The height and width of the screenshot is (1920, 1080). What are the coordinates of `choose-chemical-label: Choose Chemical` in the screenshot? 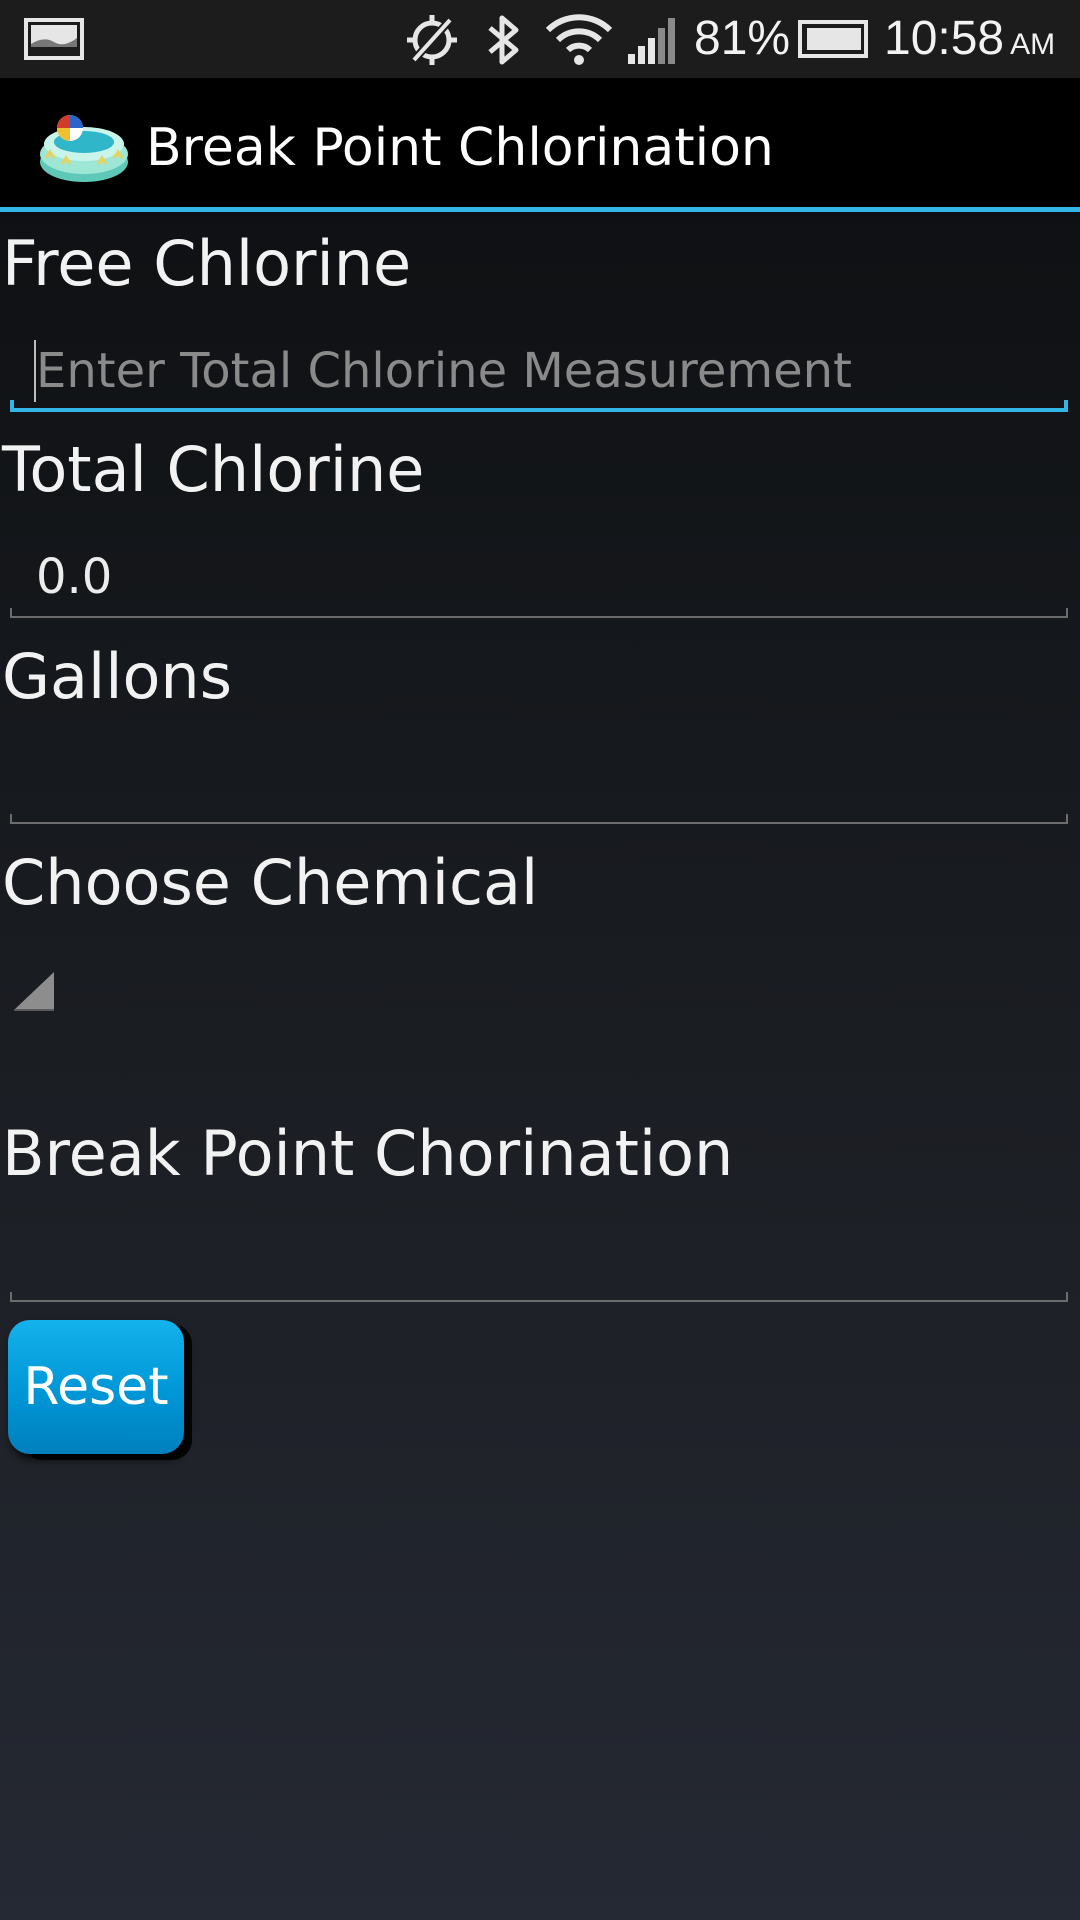 It's located at (270, 882).